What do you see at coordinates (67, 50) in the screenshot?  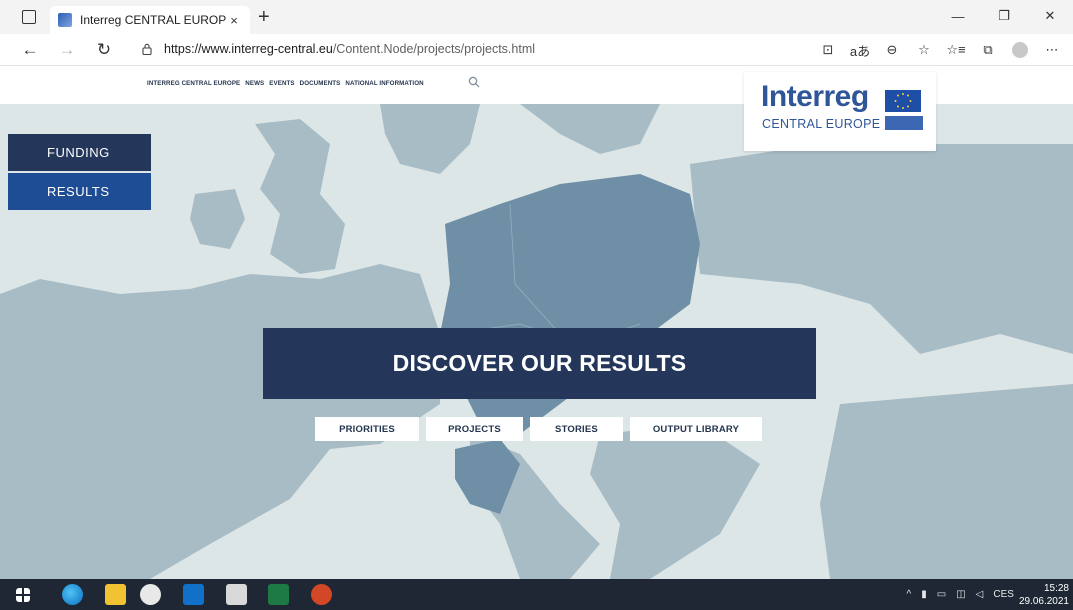 I see `forward-button: →` at bounding box center [67, 50].